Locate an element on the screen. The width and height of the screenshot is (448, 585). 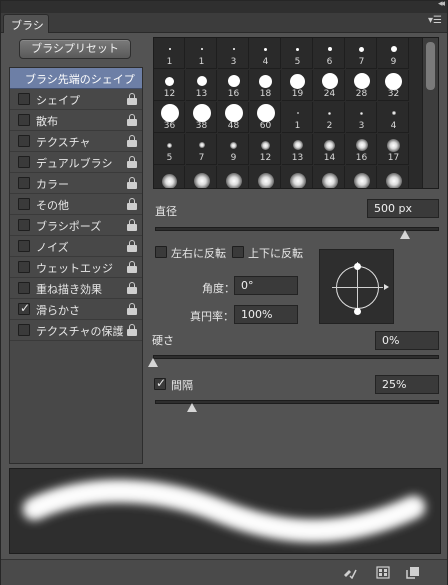
brush-tip-cell: 18 is located at coordinates (265, 85).